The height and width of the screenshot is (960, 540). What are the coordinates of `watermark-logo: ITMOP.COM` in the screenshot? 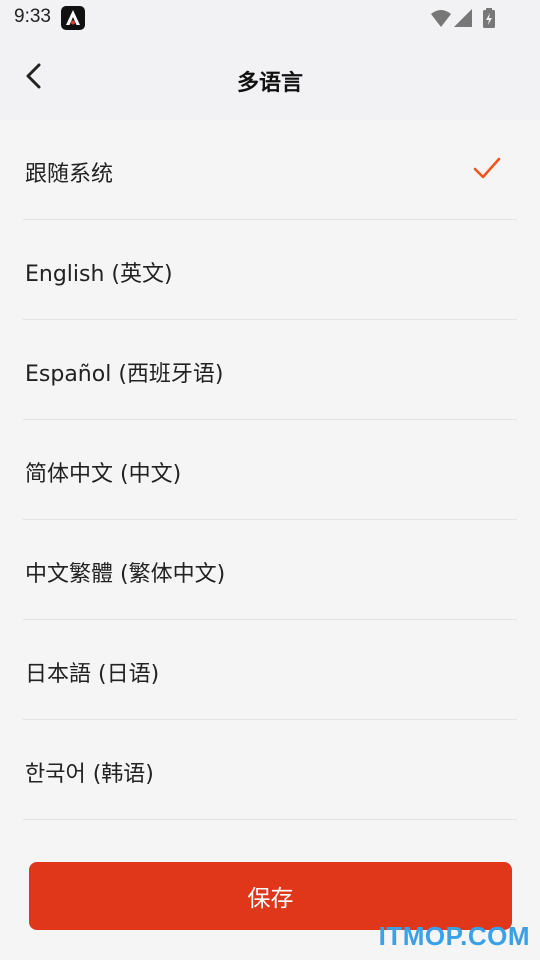 It's located at (454, 936).